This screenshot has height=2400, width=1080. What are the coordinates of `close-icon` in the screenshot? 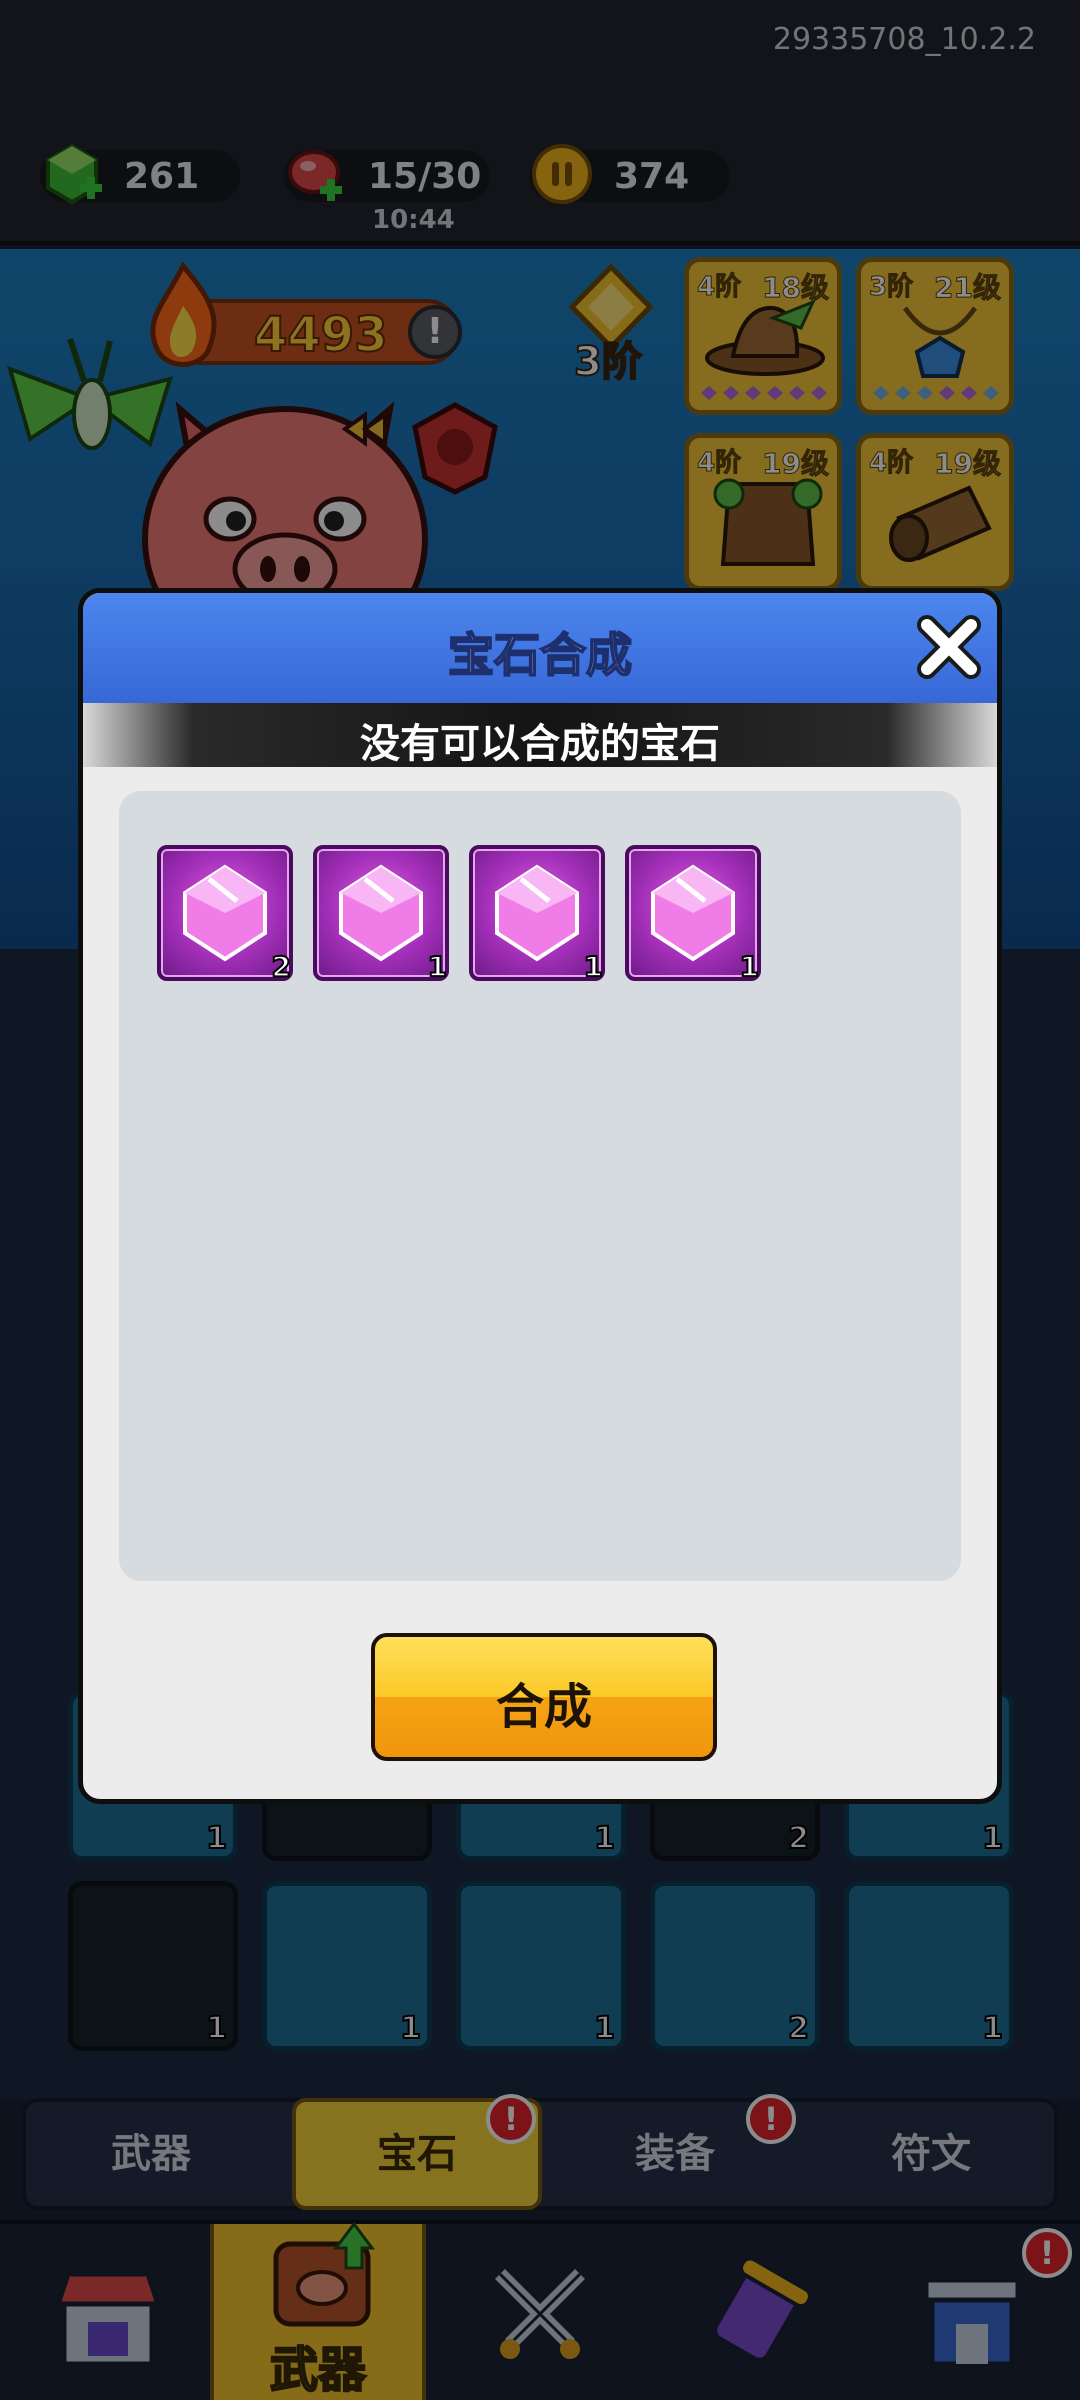 It's located at (949, 647).